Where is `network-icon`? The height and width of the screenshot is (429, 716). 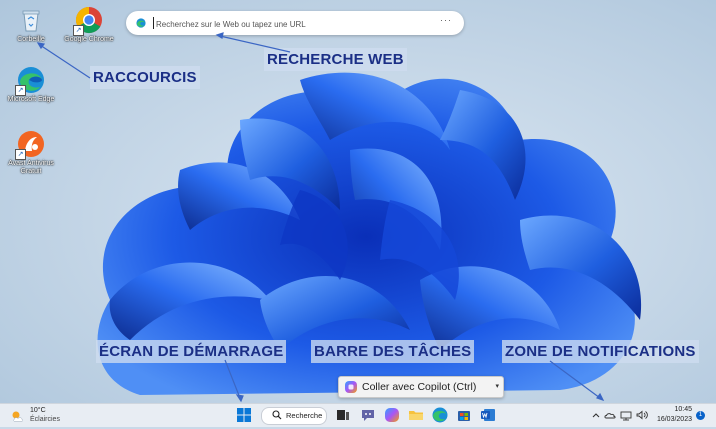 network-icon is located at coordinates (626, 416).